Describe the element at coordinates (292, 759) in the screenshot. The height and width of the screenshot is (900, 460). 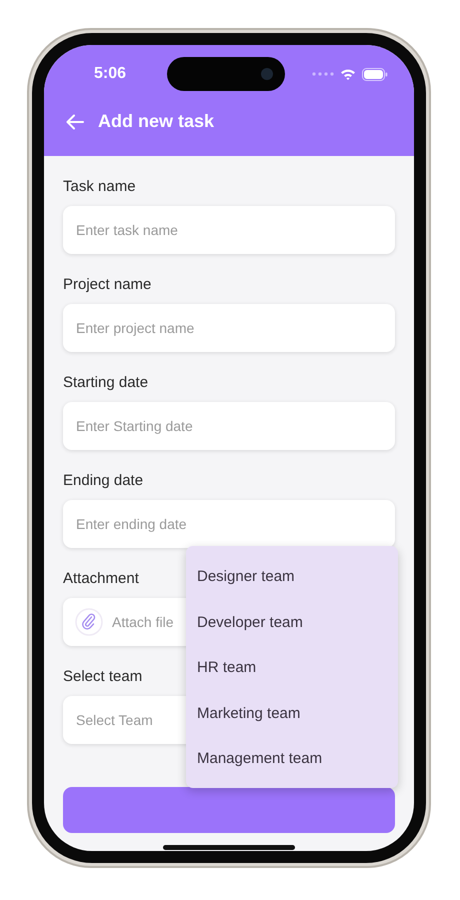
I see `menu-item: Management team` at that location.